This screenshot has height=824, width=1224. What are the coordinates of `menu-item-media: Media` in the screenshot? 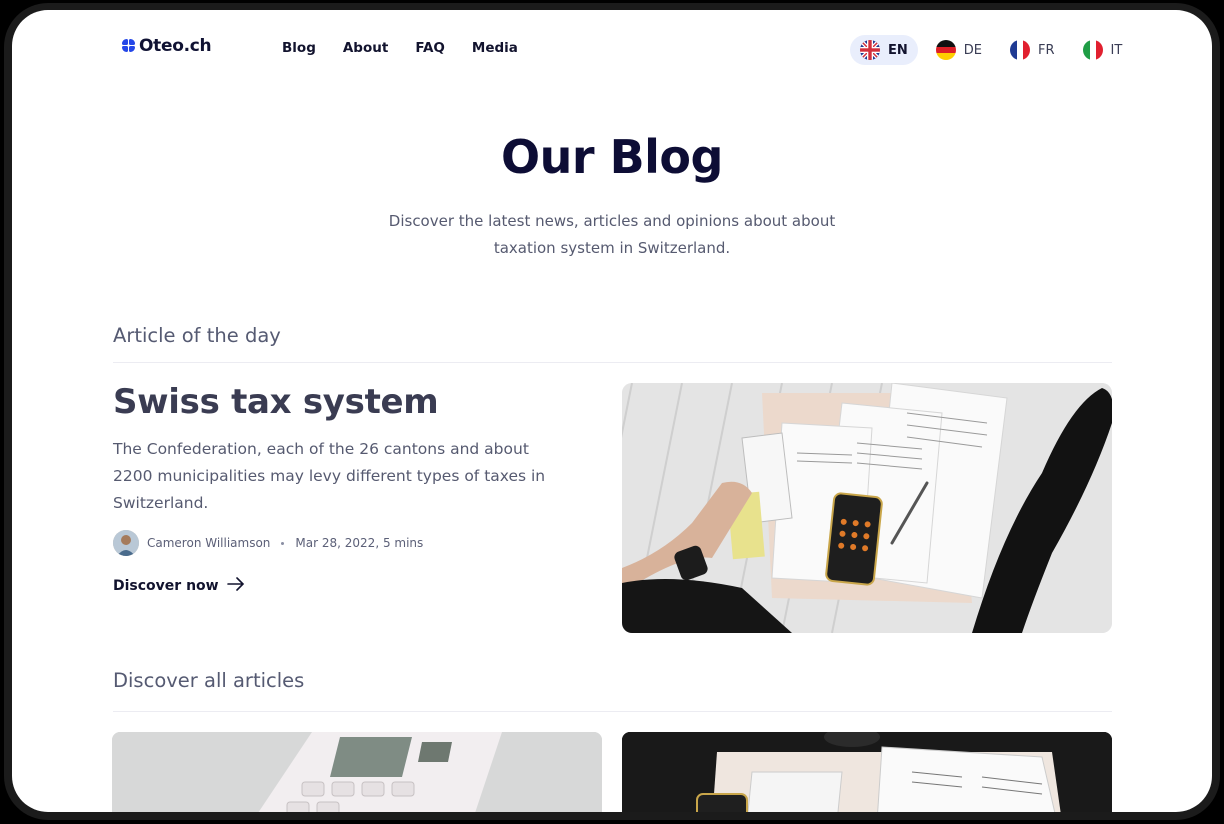 It's located at (495, 48).